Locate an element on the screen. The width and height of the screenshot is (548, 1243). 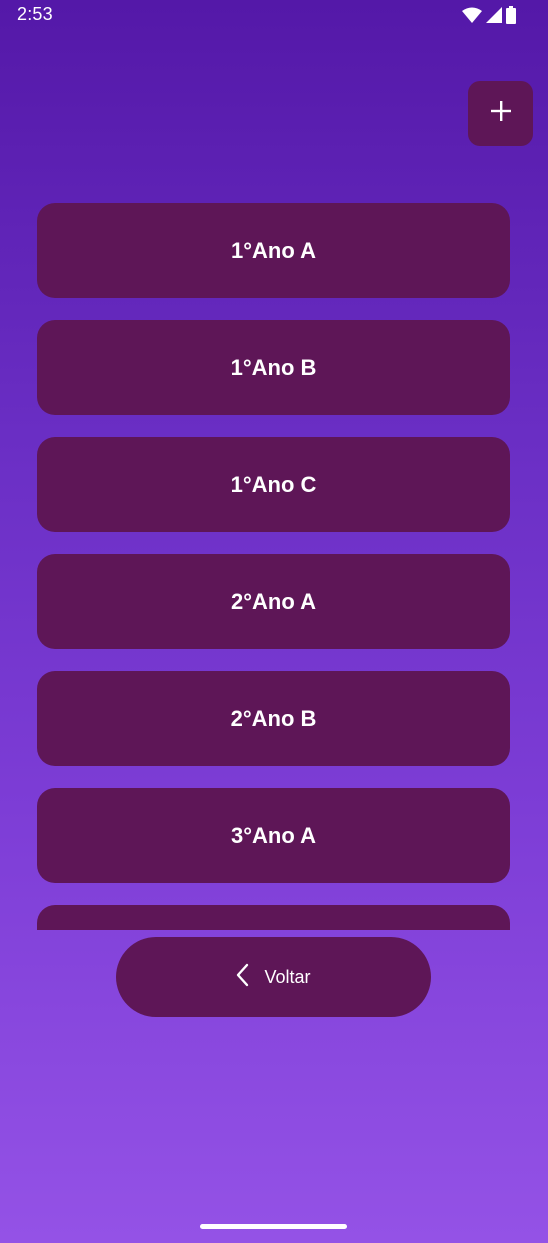
list-item: 2°Ano A is located at coordinates (273, 601).